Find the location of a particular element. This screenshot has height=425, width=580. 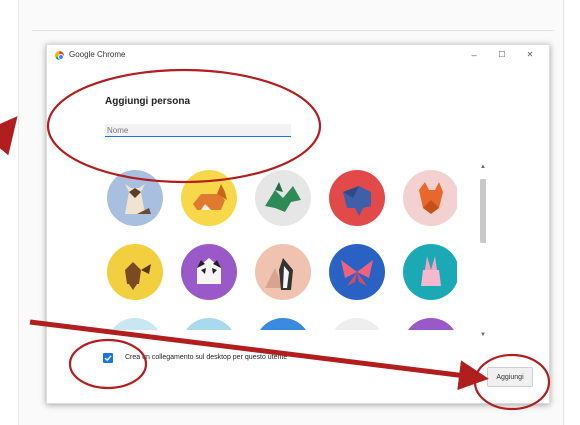

avatar-cat is located at coordinates (135, 198).